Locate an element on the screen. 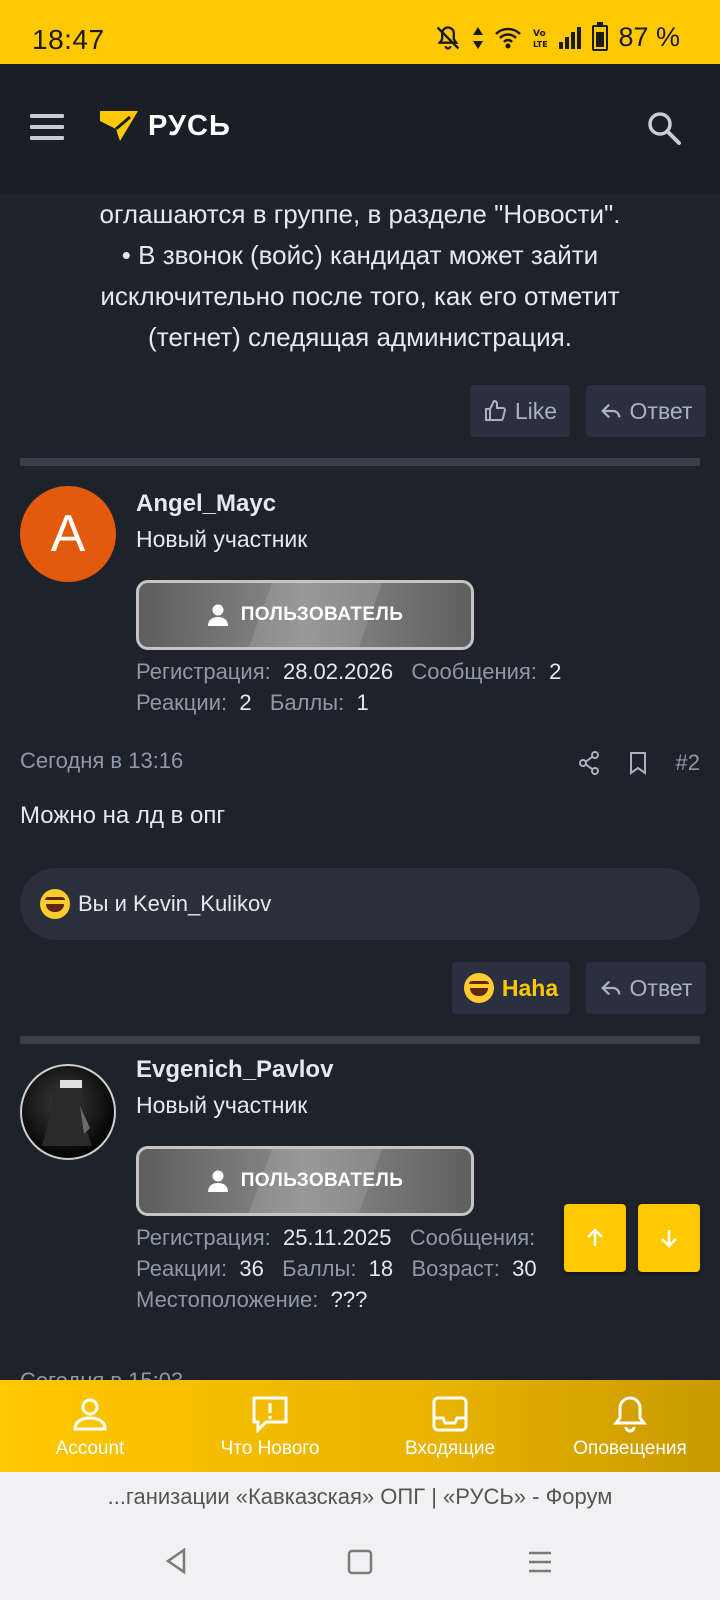 This screenshot has width=720, height=1600. account-icon is located at coordinates (90, 1414).